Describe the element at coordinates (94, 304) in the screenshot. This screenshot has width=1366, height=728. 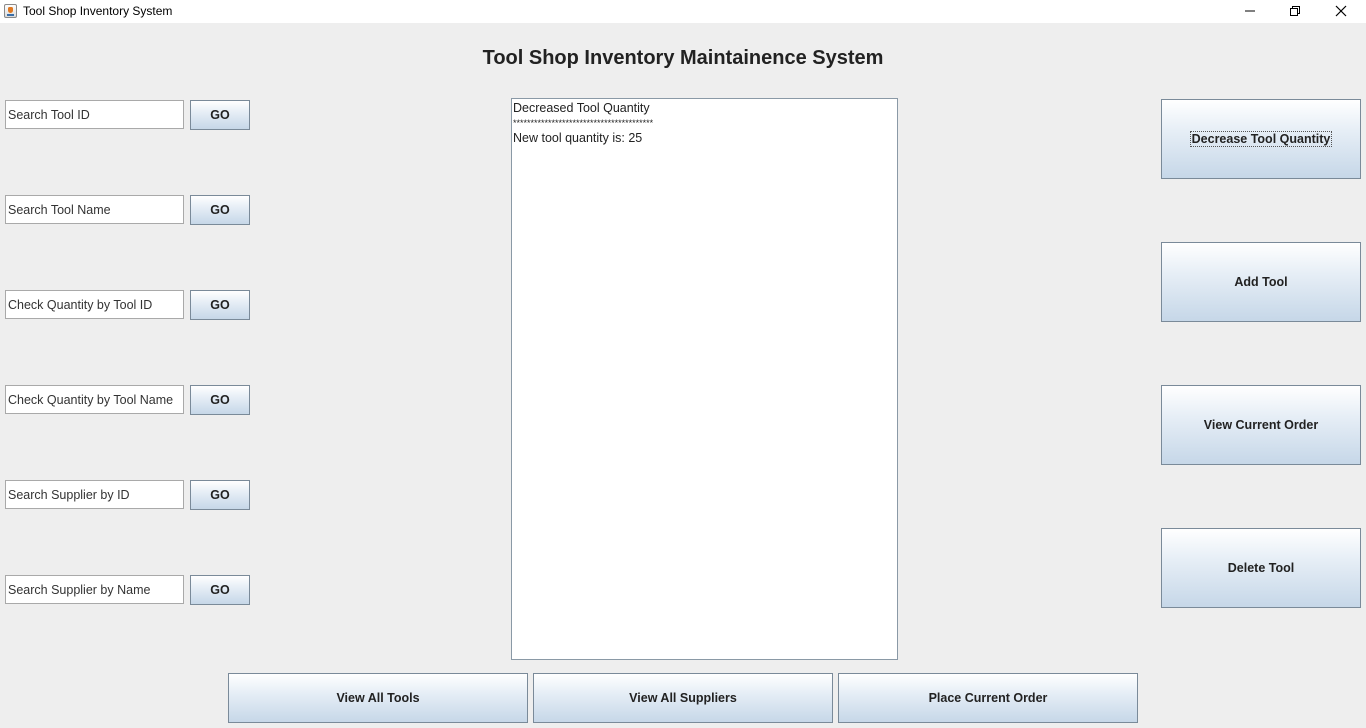
I see `check-quantity-by-id-input` at that location.